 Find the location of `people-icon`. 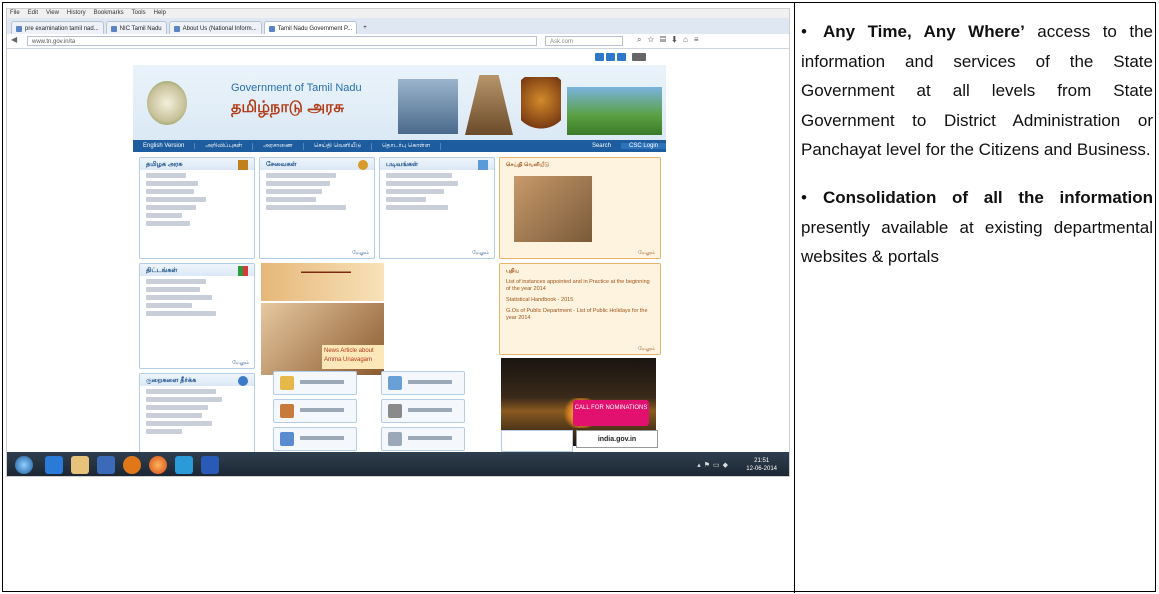

people-icon is located at coordinates (287, 411).